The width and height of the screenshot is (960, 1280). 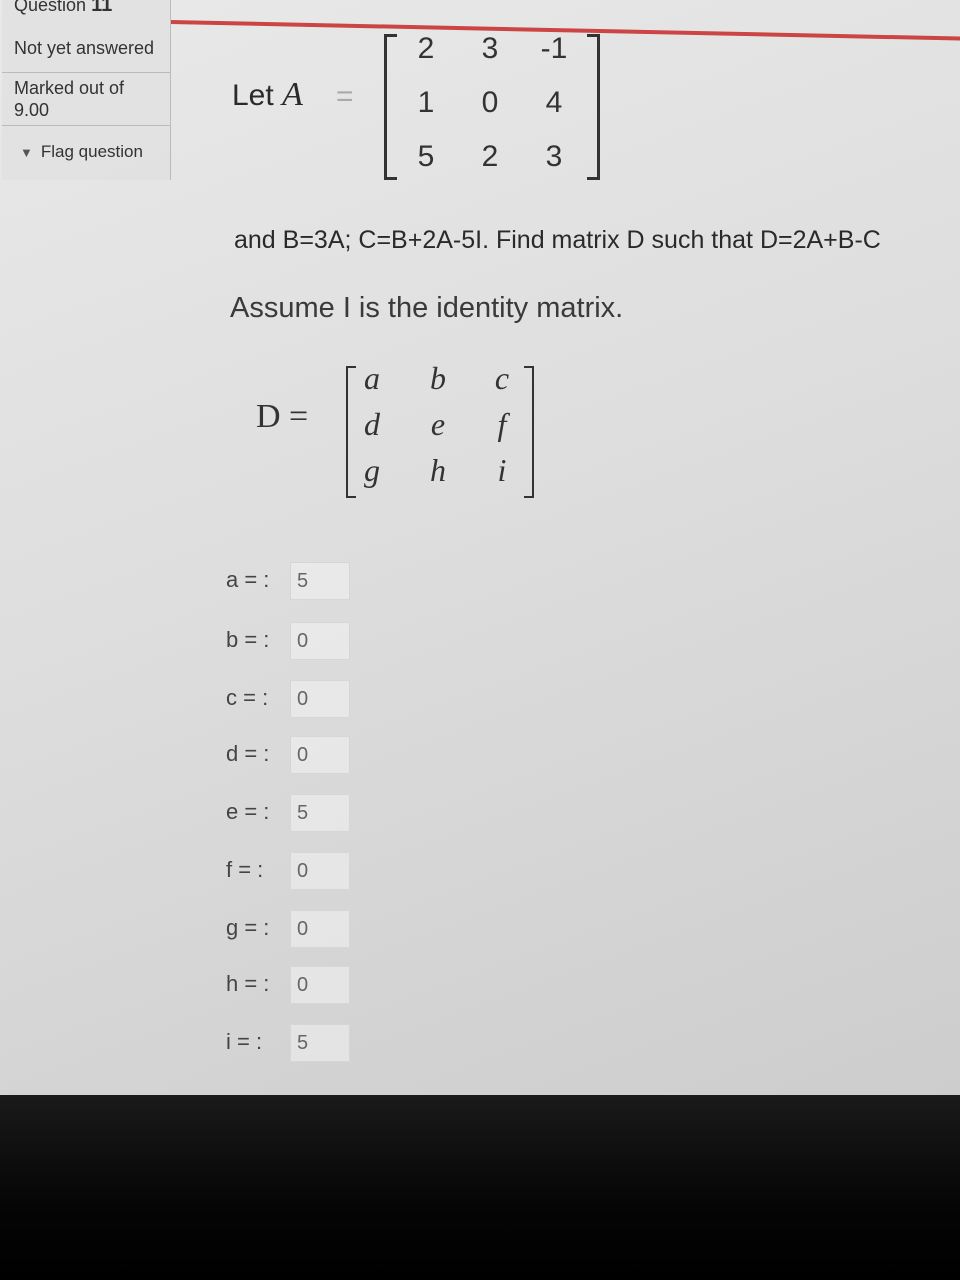 What do you see at coordinates (320, 581) in the screenshot?
I see `answer-input-a: 5` at bounding box center [320, 581].